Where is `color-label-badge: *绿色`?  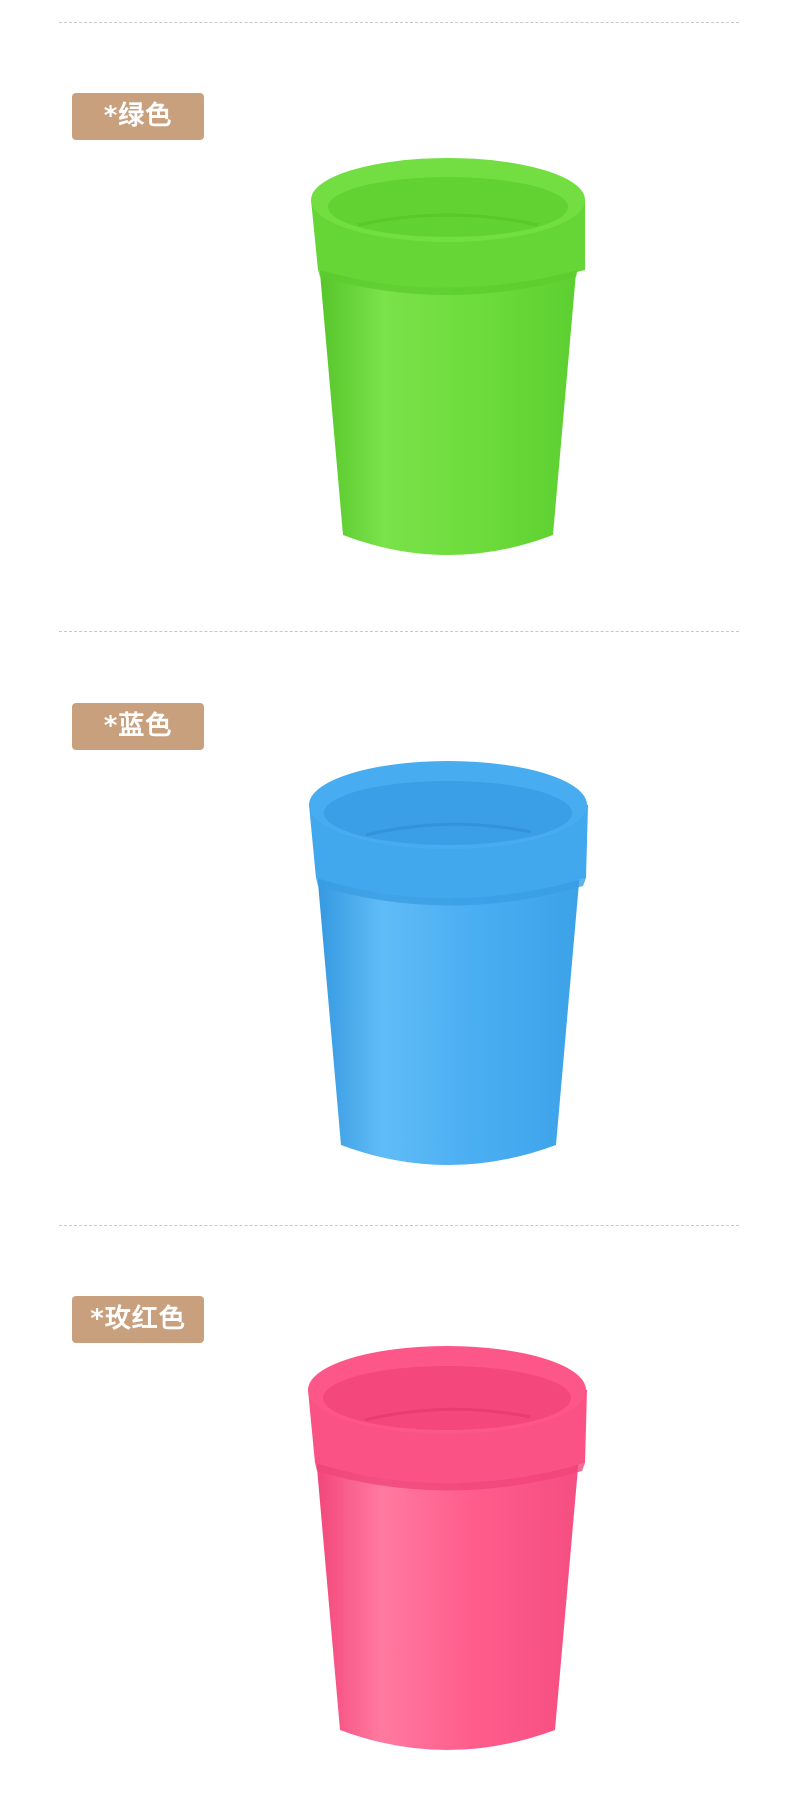
color-label-badge: *绿色 is located at coordinates (138, 116).